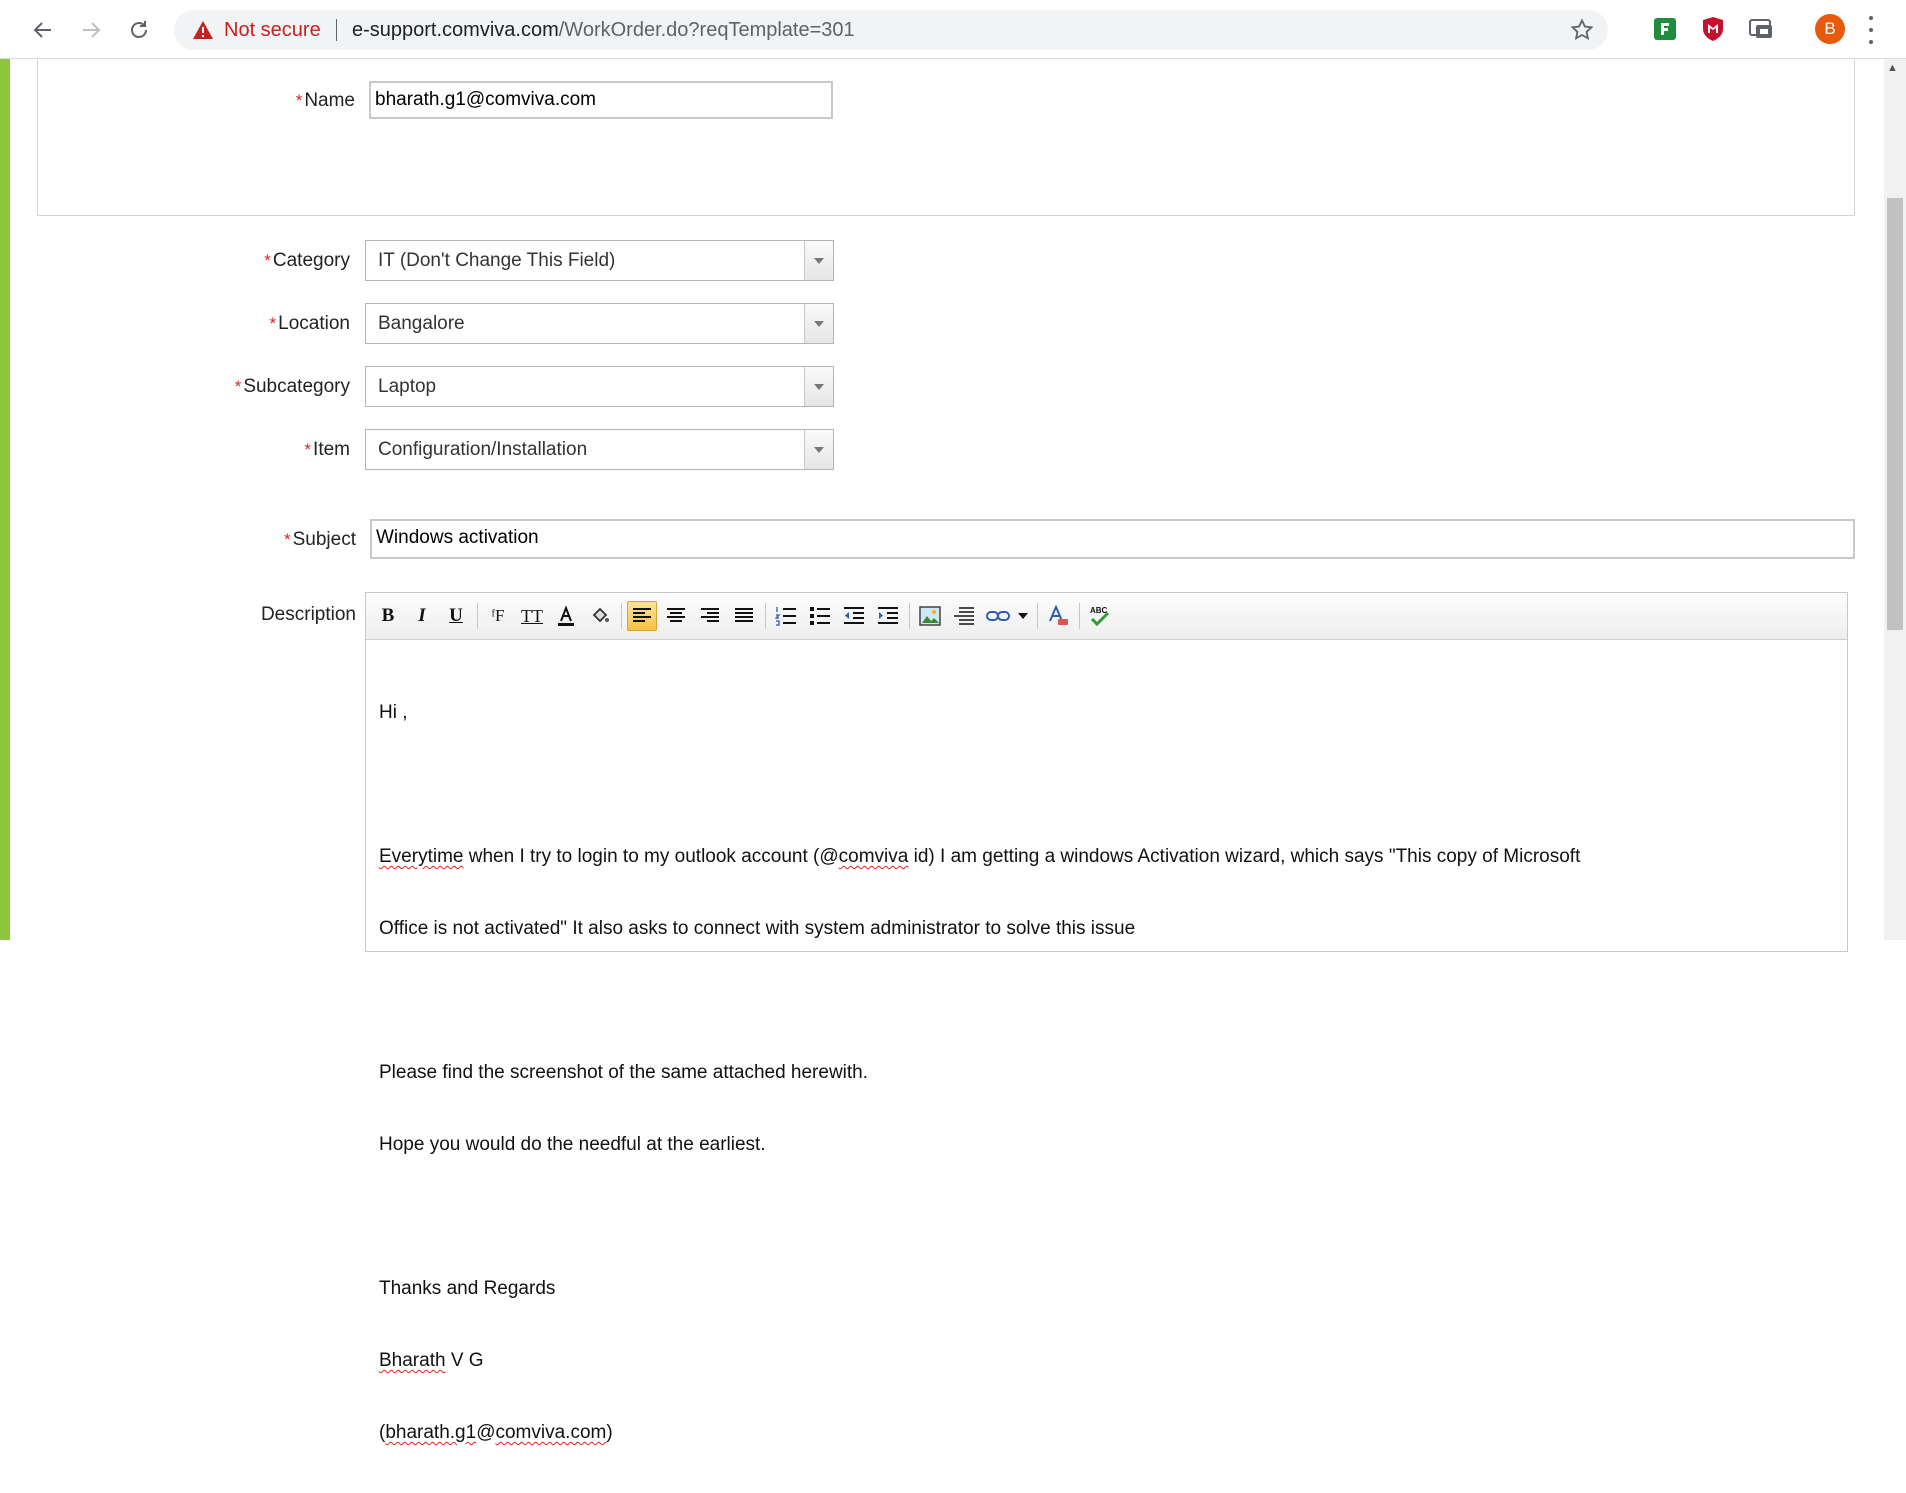 The width and height of the screenshot is (1906, 1493). I want to click on editor-toolbar: B I U ᶠF TT ABC, so click(1106, 616).